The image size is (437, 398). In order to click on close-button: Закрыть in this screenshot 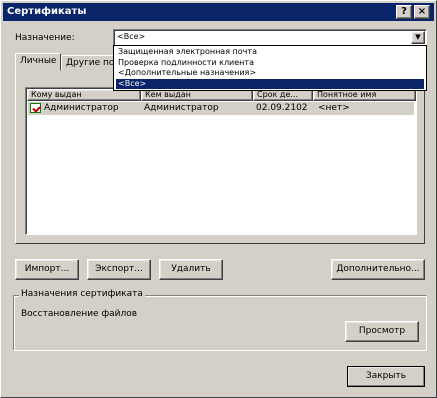, I will do `click(386, 376)`.